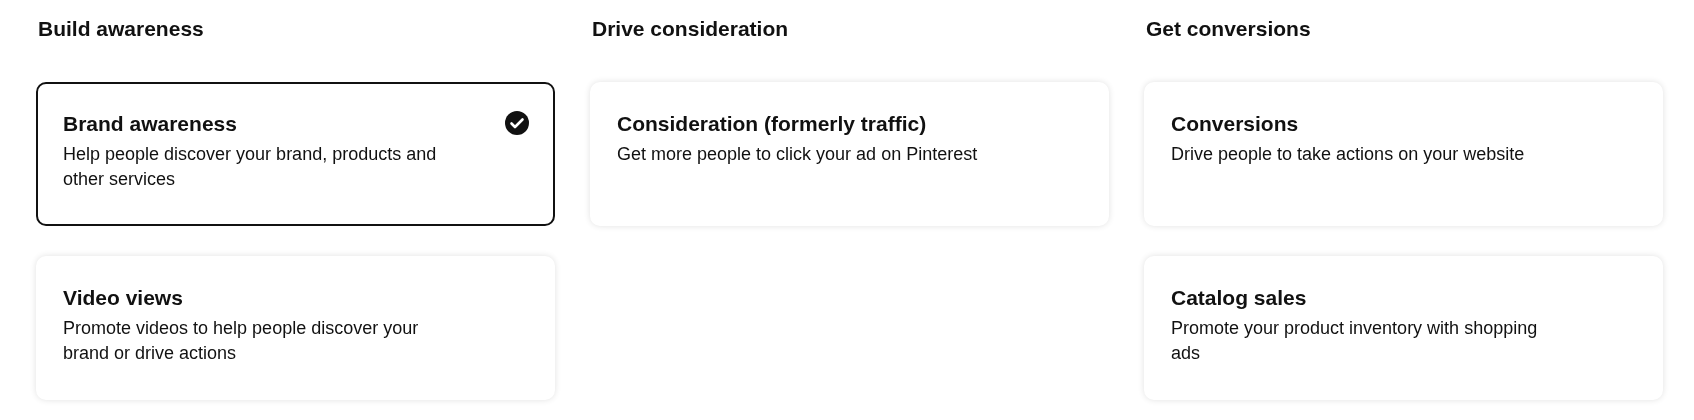 The height and width of the screenshot is (420, 1694). What do you see at coordinates (123, 298) in the screenshot?
I see `card-title: Video views` at bounding box center [123, 298].